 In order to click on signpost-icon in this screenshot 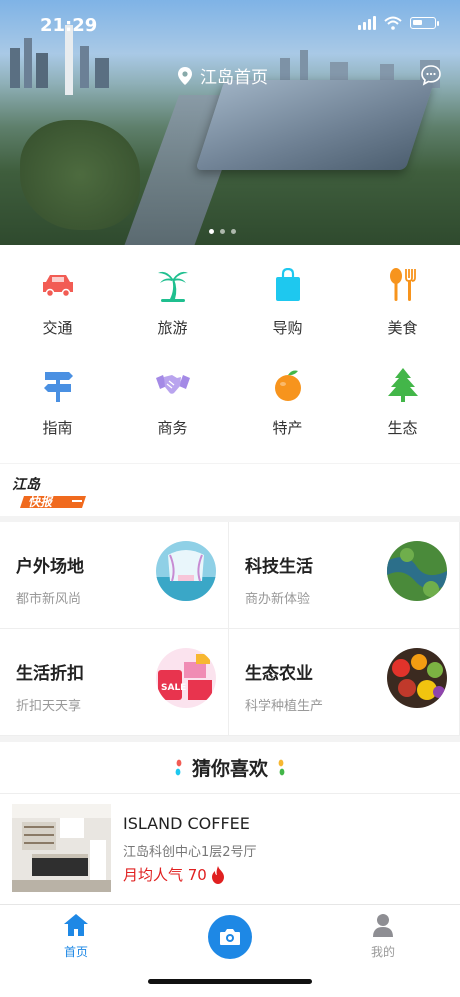, I will do `click(58, 385)`.